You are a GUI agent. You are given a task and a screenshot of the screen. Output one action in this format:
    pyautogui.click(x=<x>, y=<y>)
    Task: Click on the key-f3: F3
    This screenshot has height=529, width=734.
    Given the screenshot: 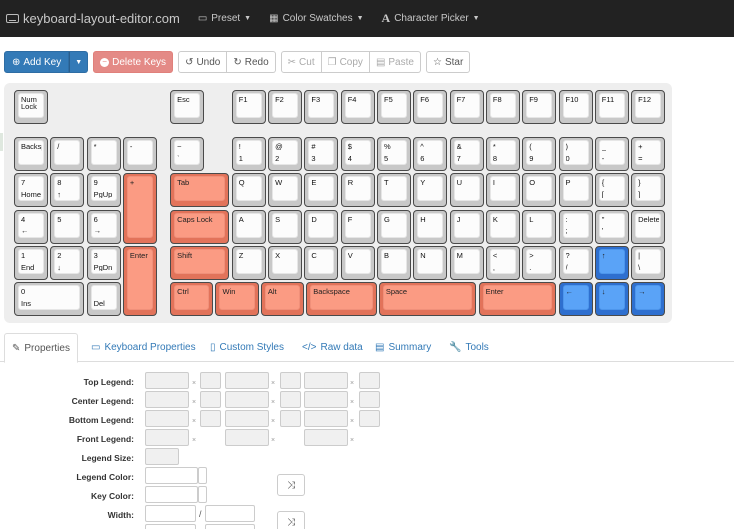 What is the action you would take?
    pyautogui.click(x=321, y=107)
    